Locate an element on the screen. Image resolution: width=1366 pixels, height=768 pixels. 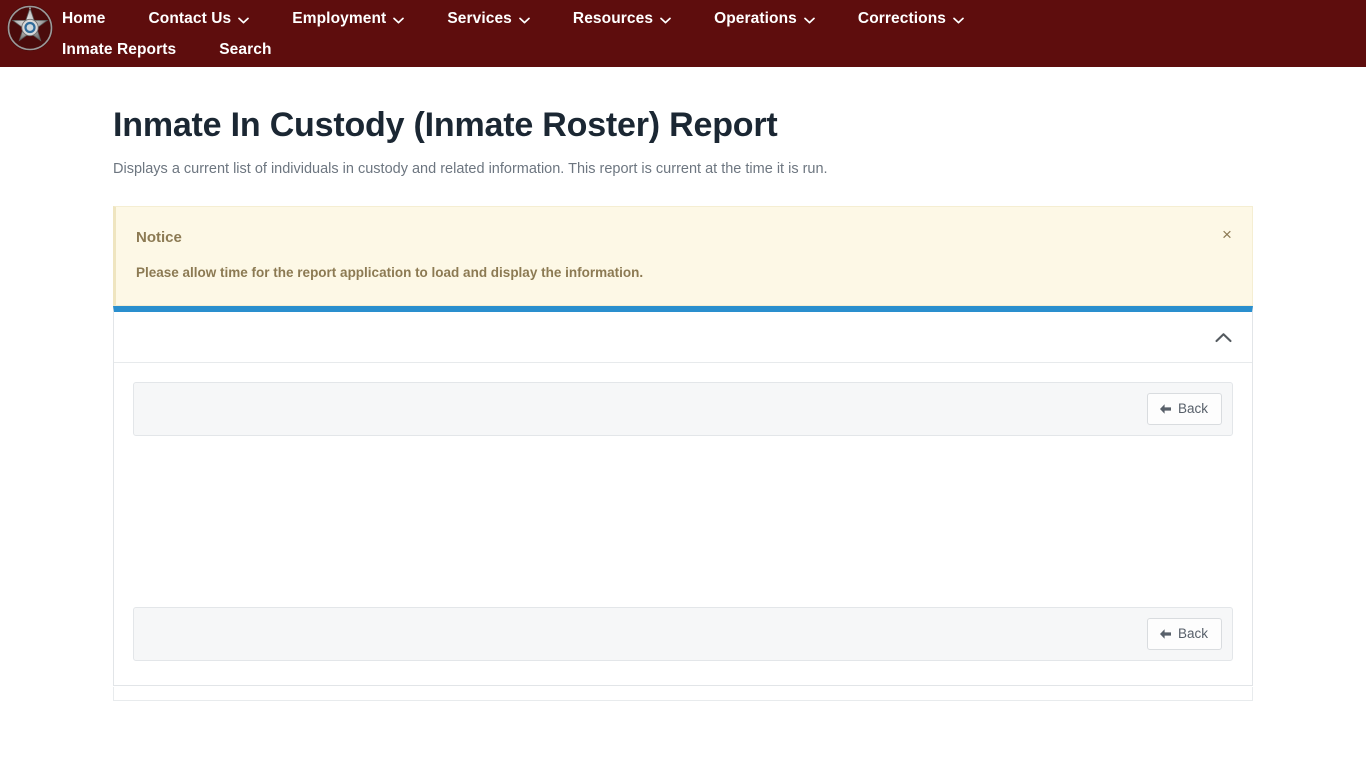
nav-item-label: Services is located at coordinates (479, 19).